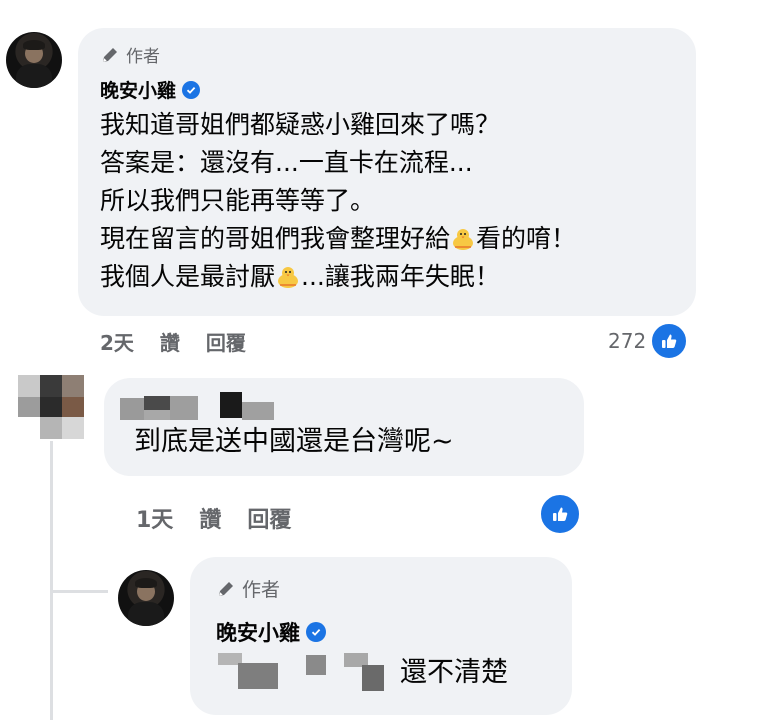 The height and width of the screenshot is (720, 767). What do you see at coordinates (154, 518) in the screenshot?
I see `comment-timestamp: 1天` at bounding box center [154, 518].